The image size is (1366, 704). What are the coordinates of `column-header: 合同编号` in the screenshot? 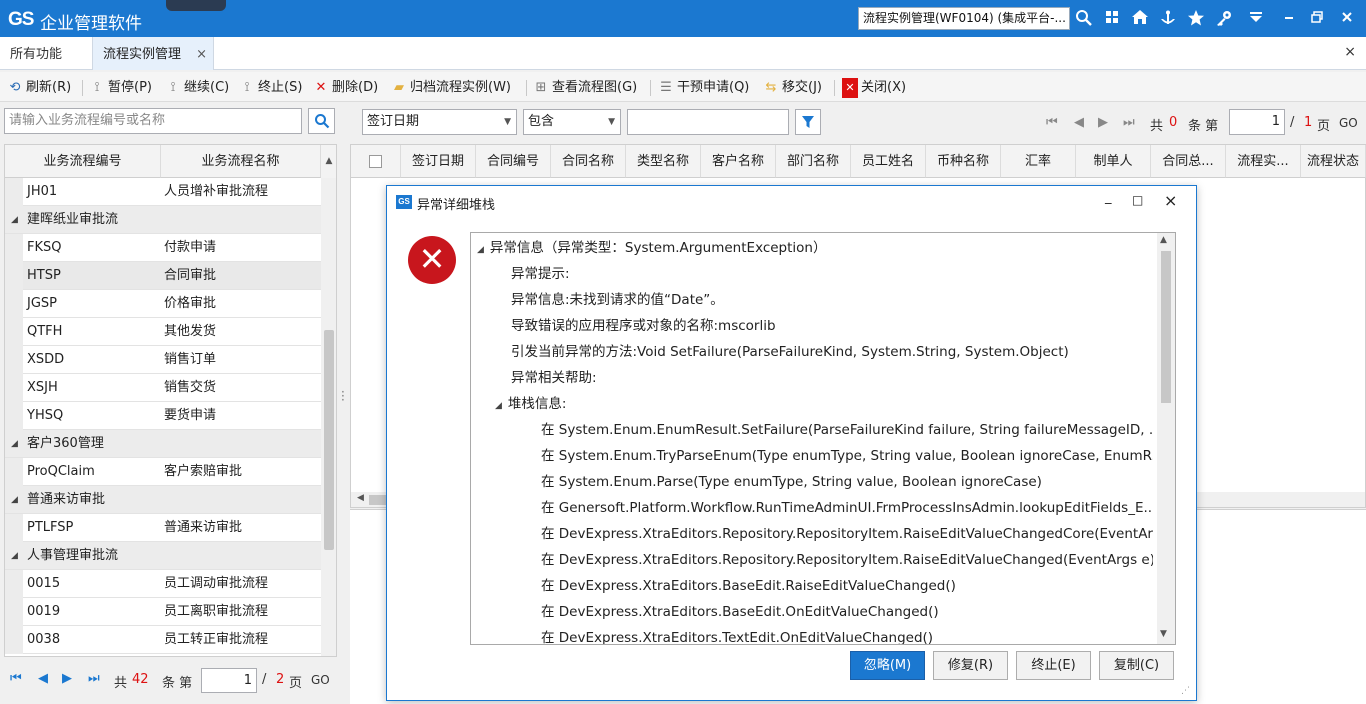 It's located at (513, 161).